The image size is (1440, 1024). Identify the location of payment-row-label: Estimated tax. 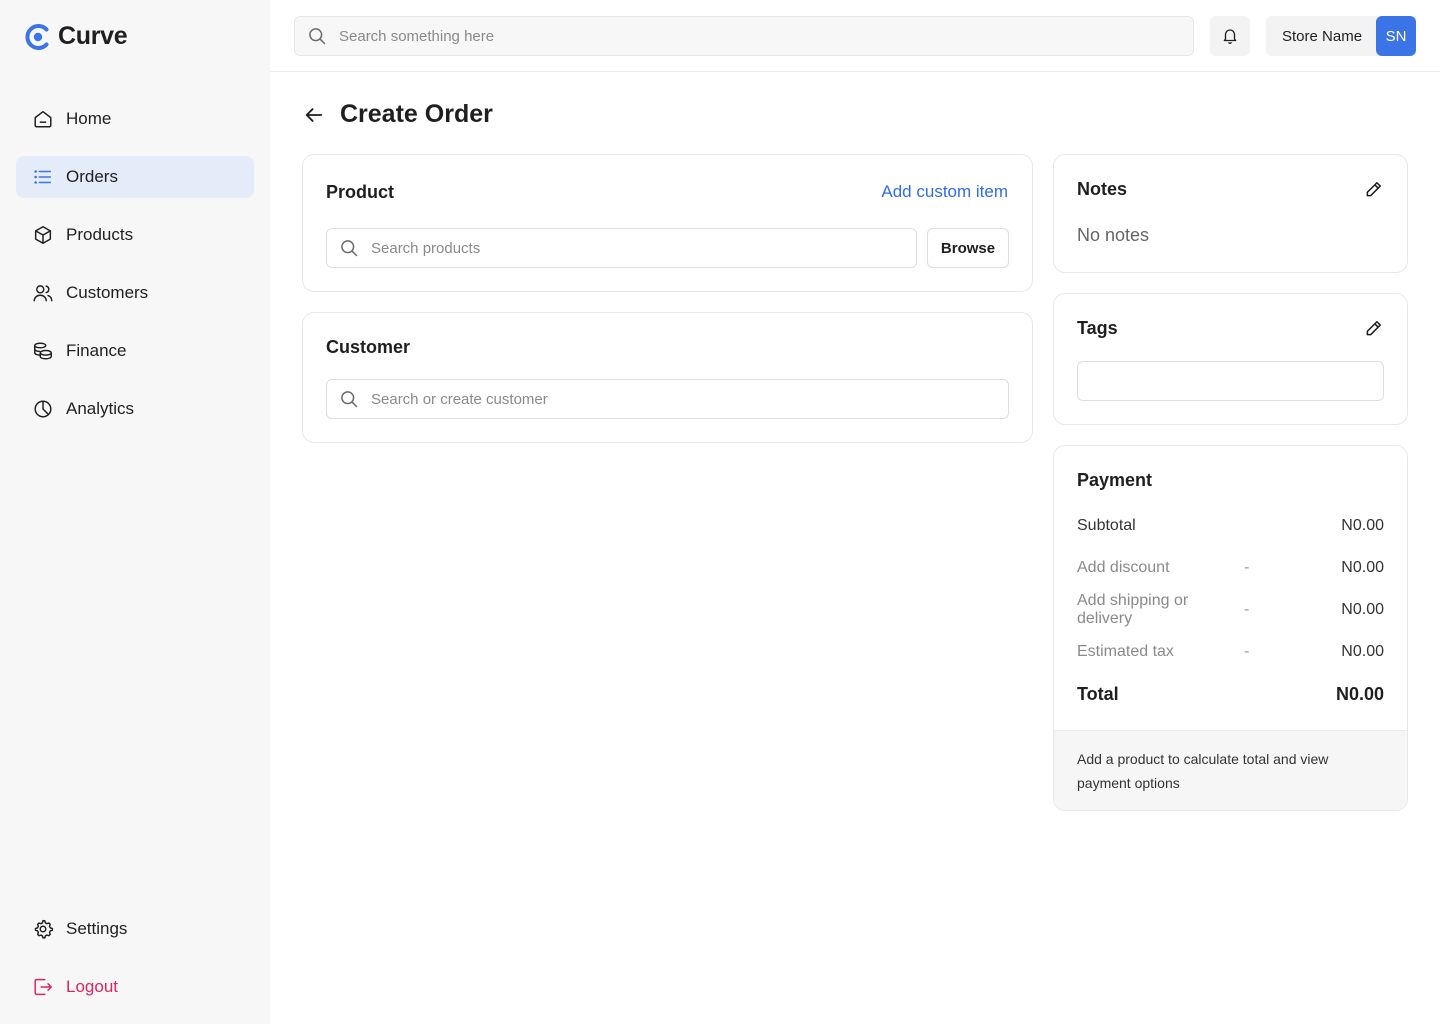
(1125, 651).